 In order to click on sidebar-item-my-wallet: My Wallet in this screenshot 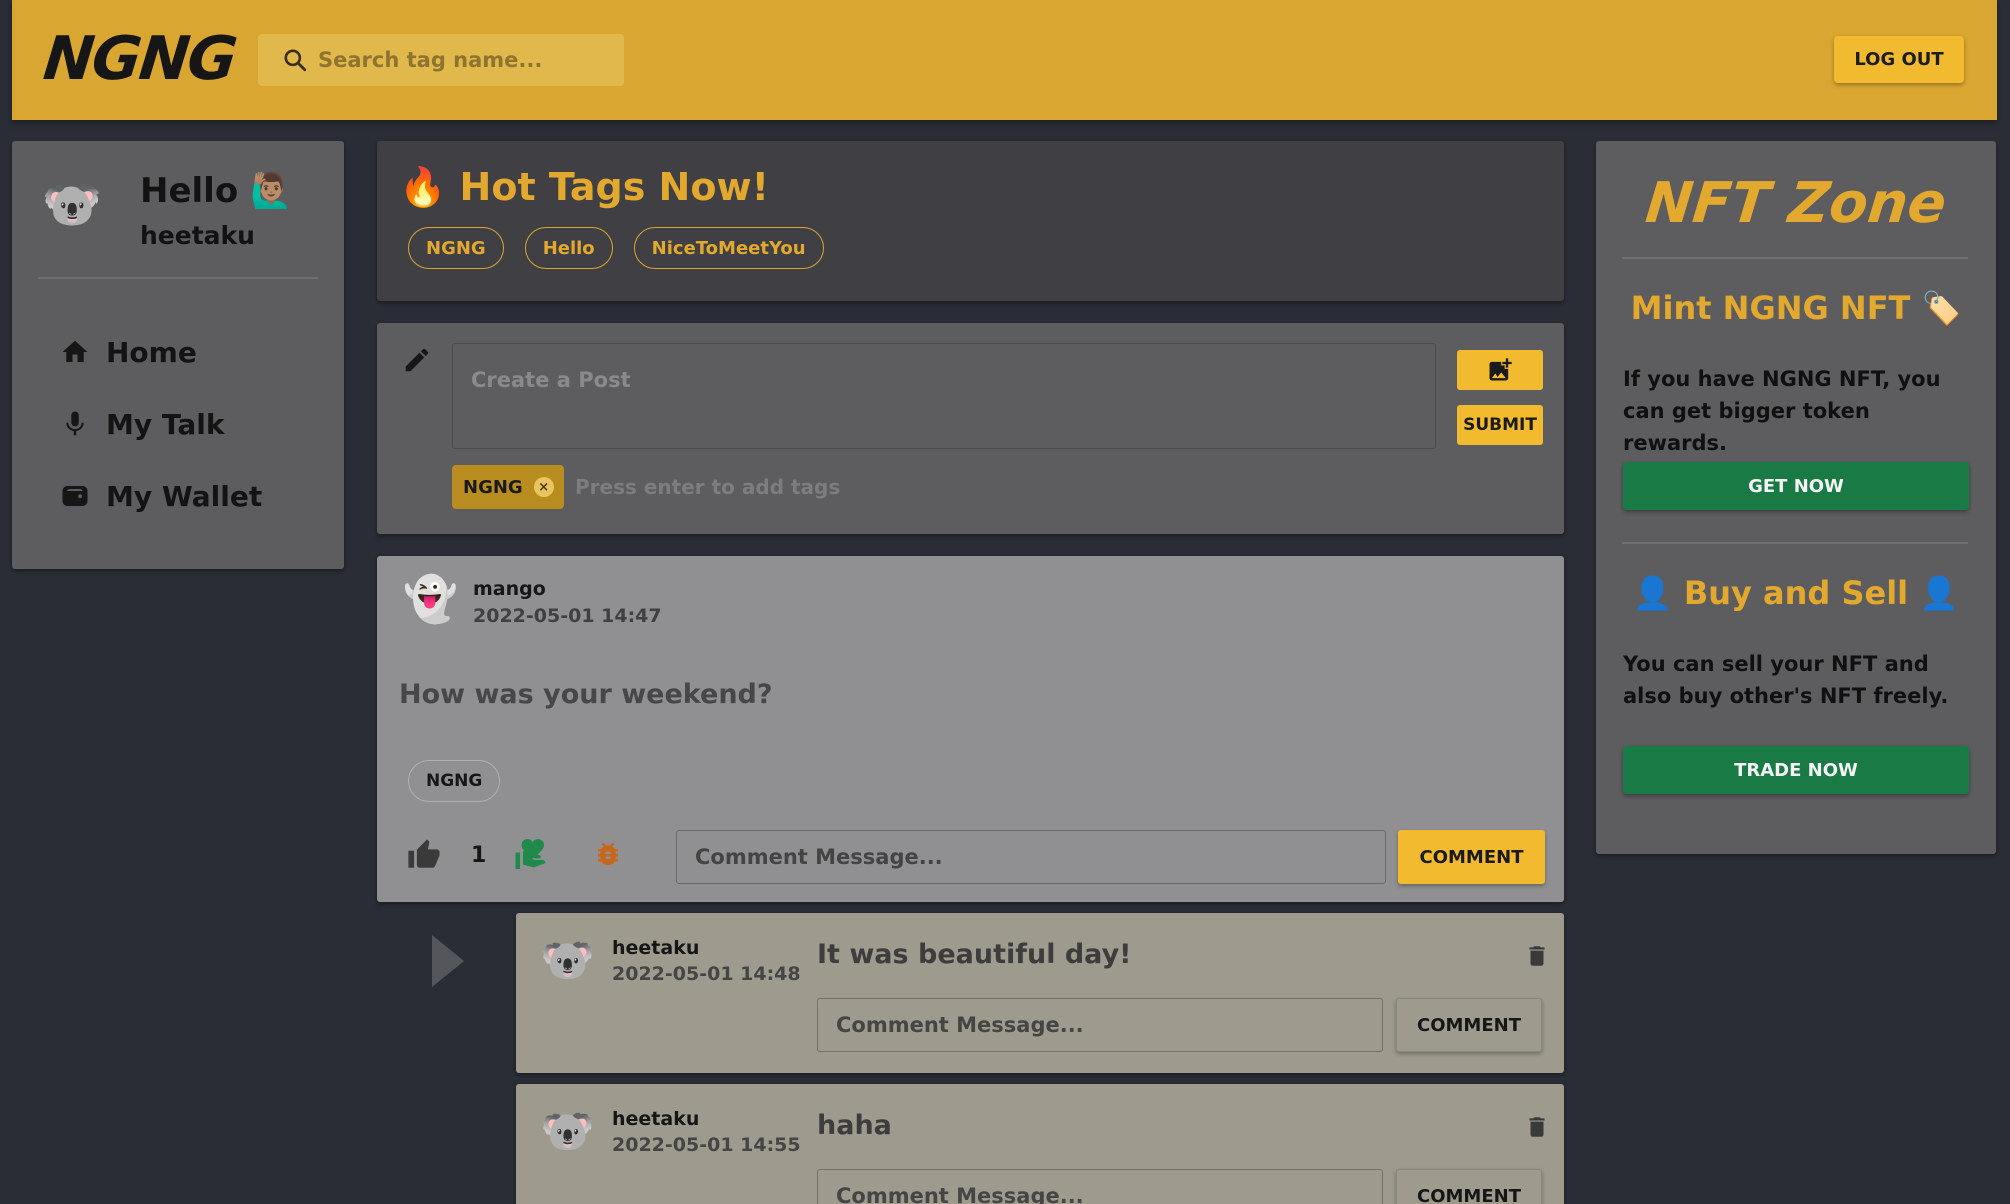, I will do `click(190, 496)`.